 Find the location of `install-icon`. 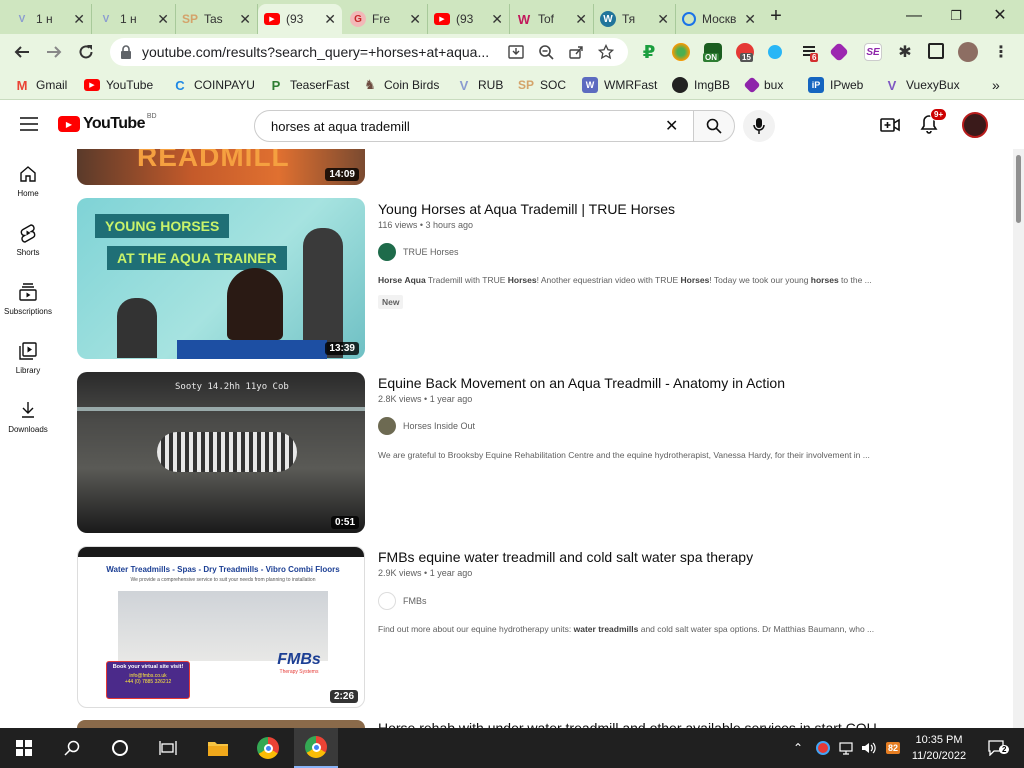

install-icon is located at coordinates (516, 52).